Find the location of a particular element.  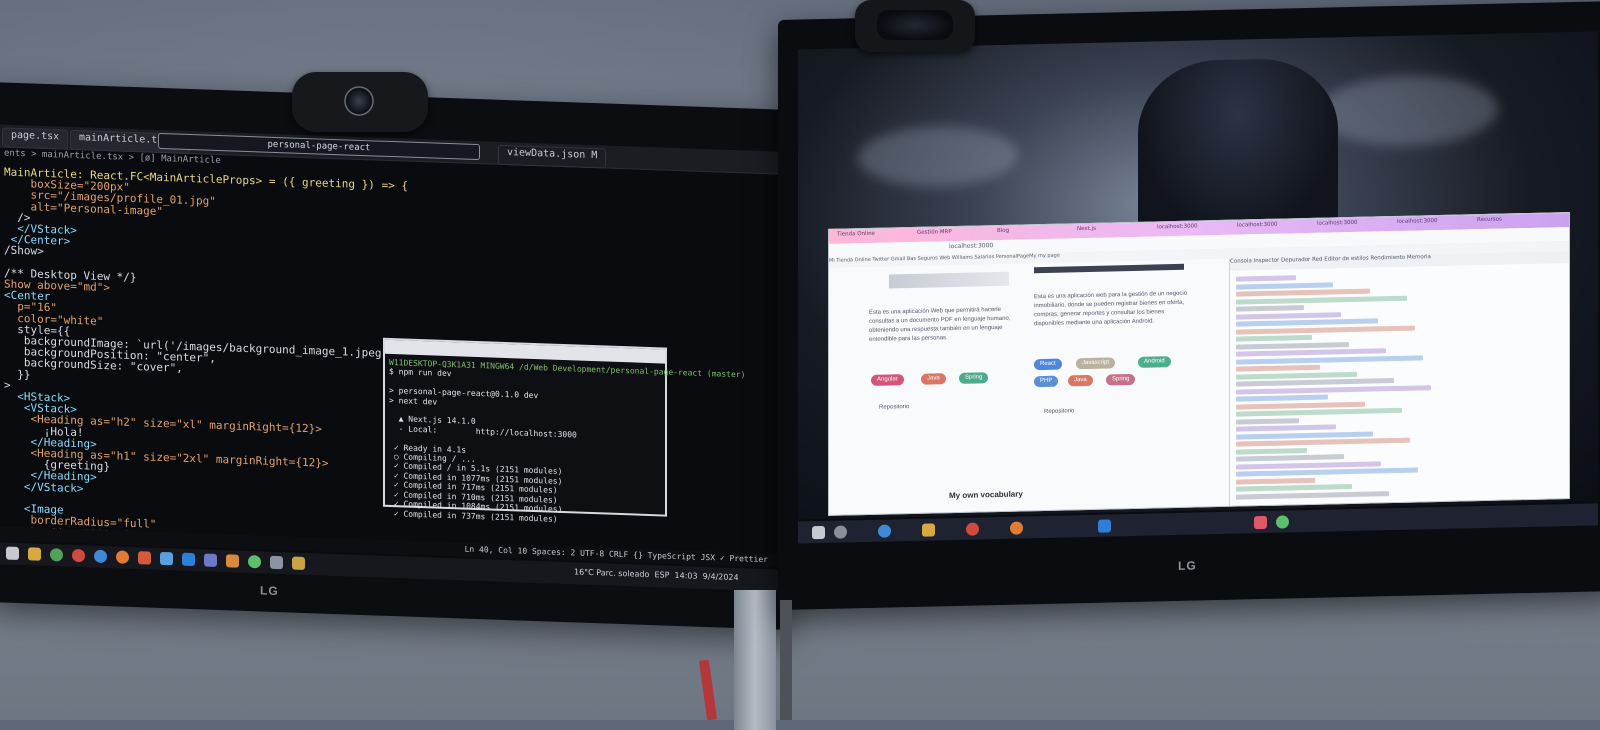

wallpaper-cloud is located at coordinates (1408, 110).